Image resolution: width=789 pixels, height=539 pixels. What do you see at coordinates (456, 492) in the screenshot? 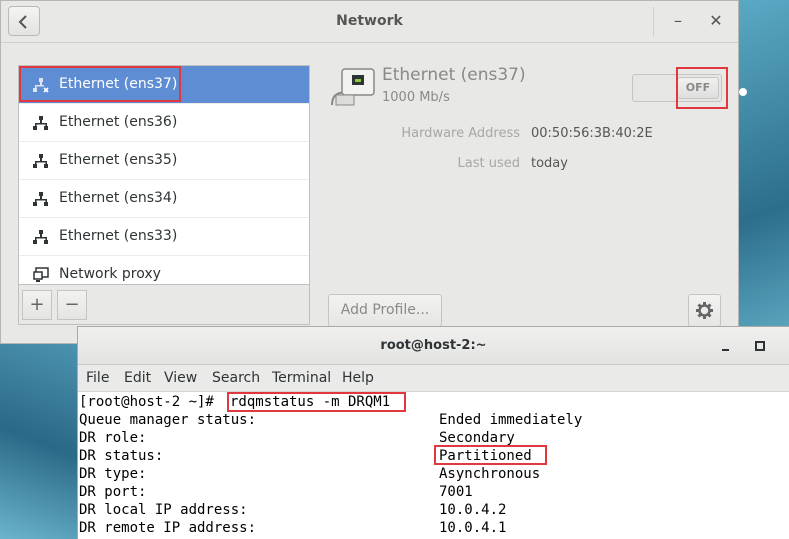
I see `status-value: 7001` at bounding box center [456, 492].